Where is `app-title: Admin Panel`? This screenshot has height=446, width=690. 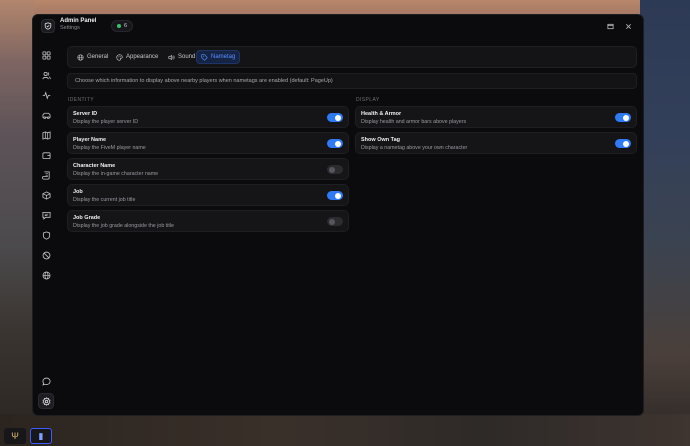
app-title: Admin Panel is located at coordinates (78, 21).